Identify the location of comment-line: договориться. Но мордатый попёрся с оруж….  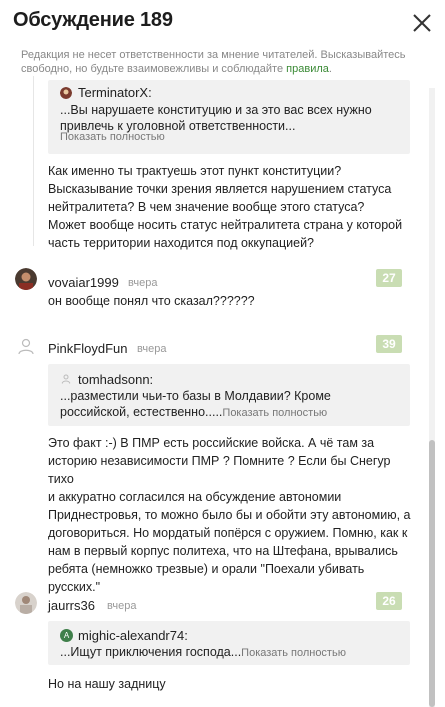
(228, 533).